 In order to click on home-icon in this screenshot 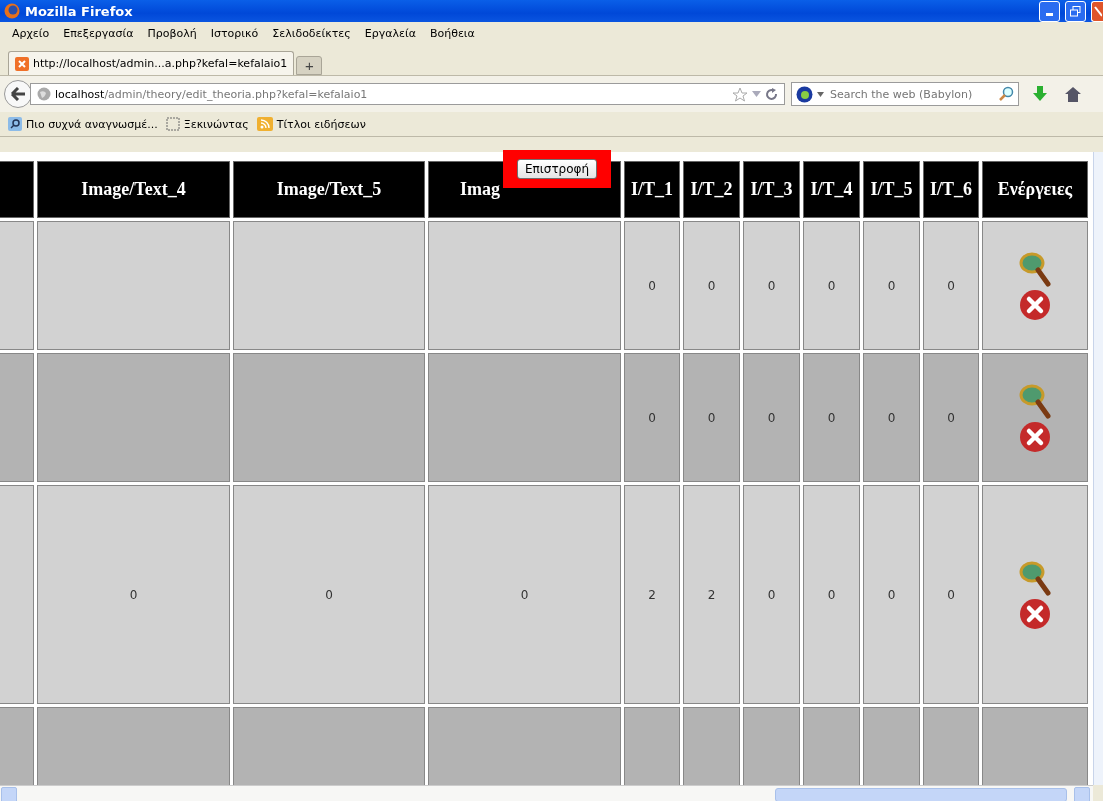, I will do `click(1073, 94)`.